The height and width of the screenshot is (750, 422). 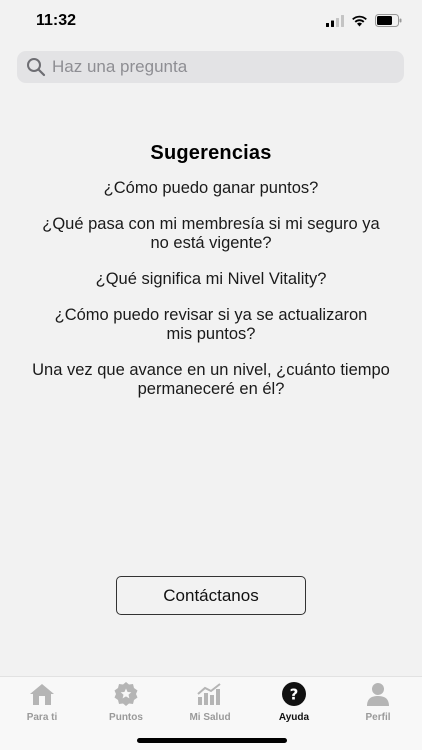 What do you see at coordinates (210, 694) in the screenshot?
I see `health-chart-icon` at bounding box center [210, 694].